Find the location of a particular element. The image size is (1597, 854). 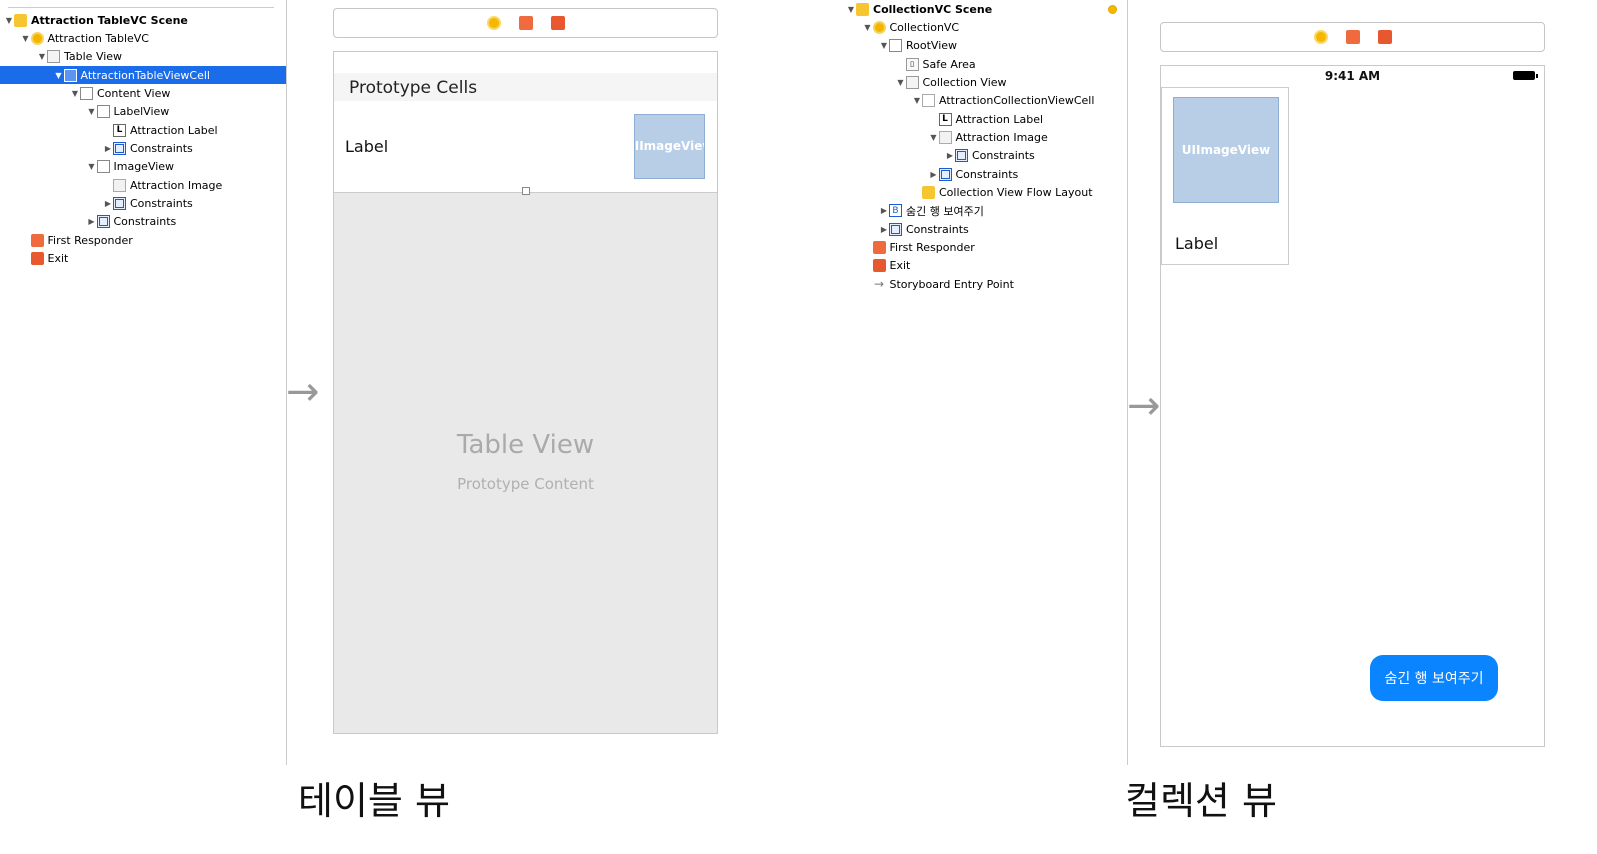

outline-item-attractioncollectionviewcell: ▼ AttractionCollectionViewCell is located at coordinates (968, 101).